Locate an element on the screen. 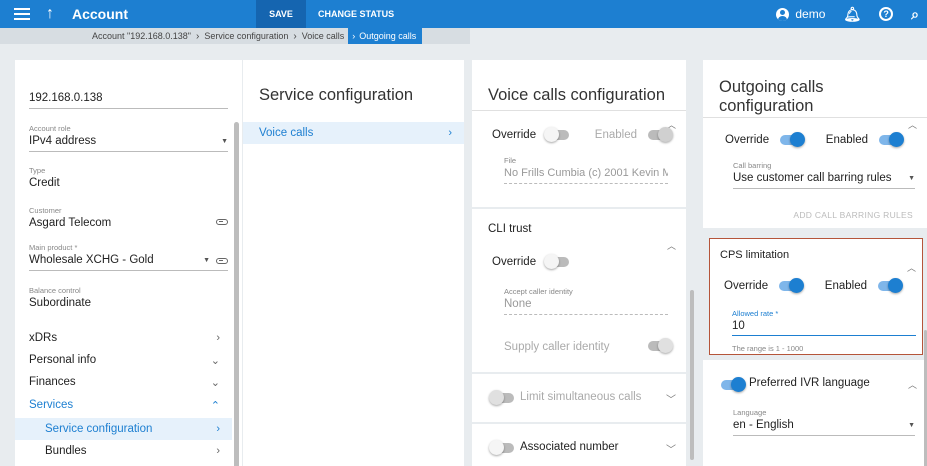  limit-simultaneous-calls-toggle is located at coordinates (501, 397).